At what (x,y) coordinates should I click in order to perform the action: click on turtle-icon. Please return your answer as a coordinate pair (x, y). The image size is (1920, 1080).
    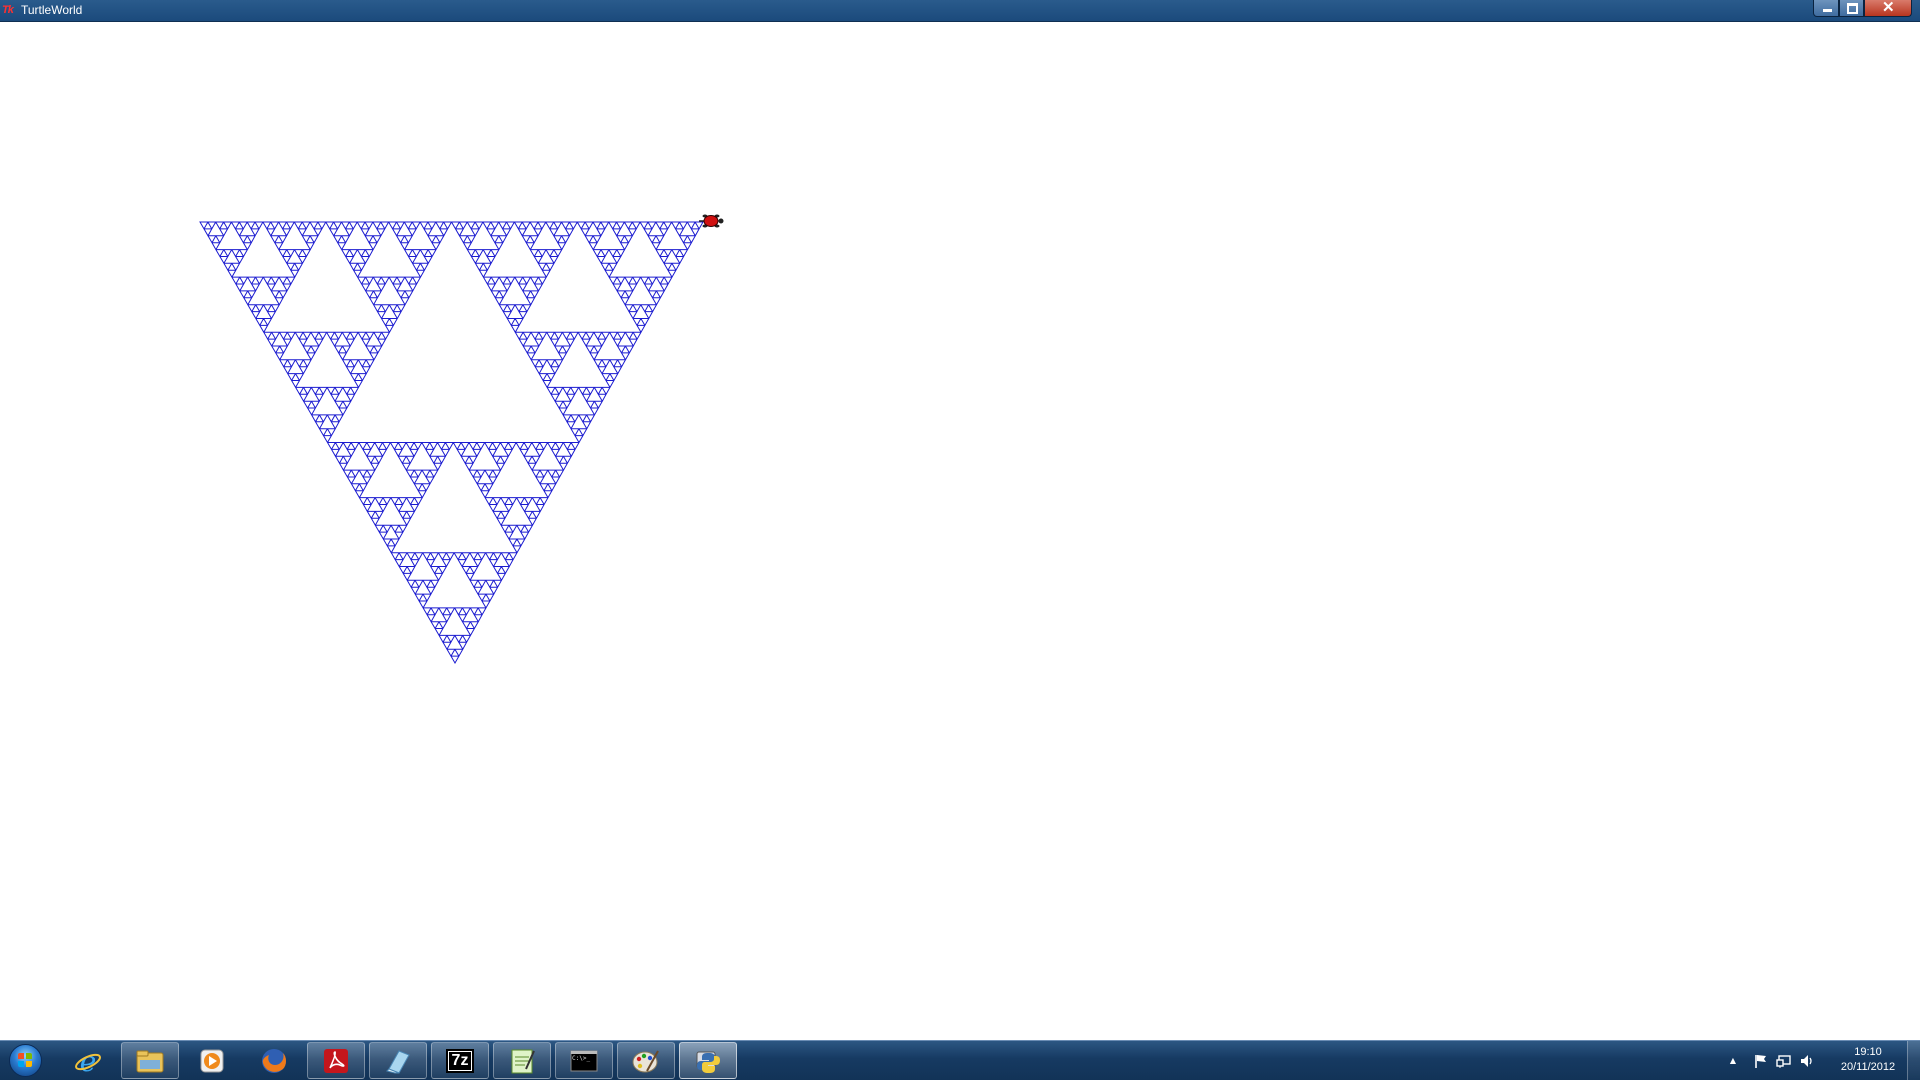
    Looking at the image, I should click on (711, 221).